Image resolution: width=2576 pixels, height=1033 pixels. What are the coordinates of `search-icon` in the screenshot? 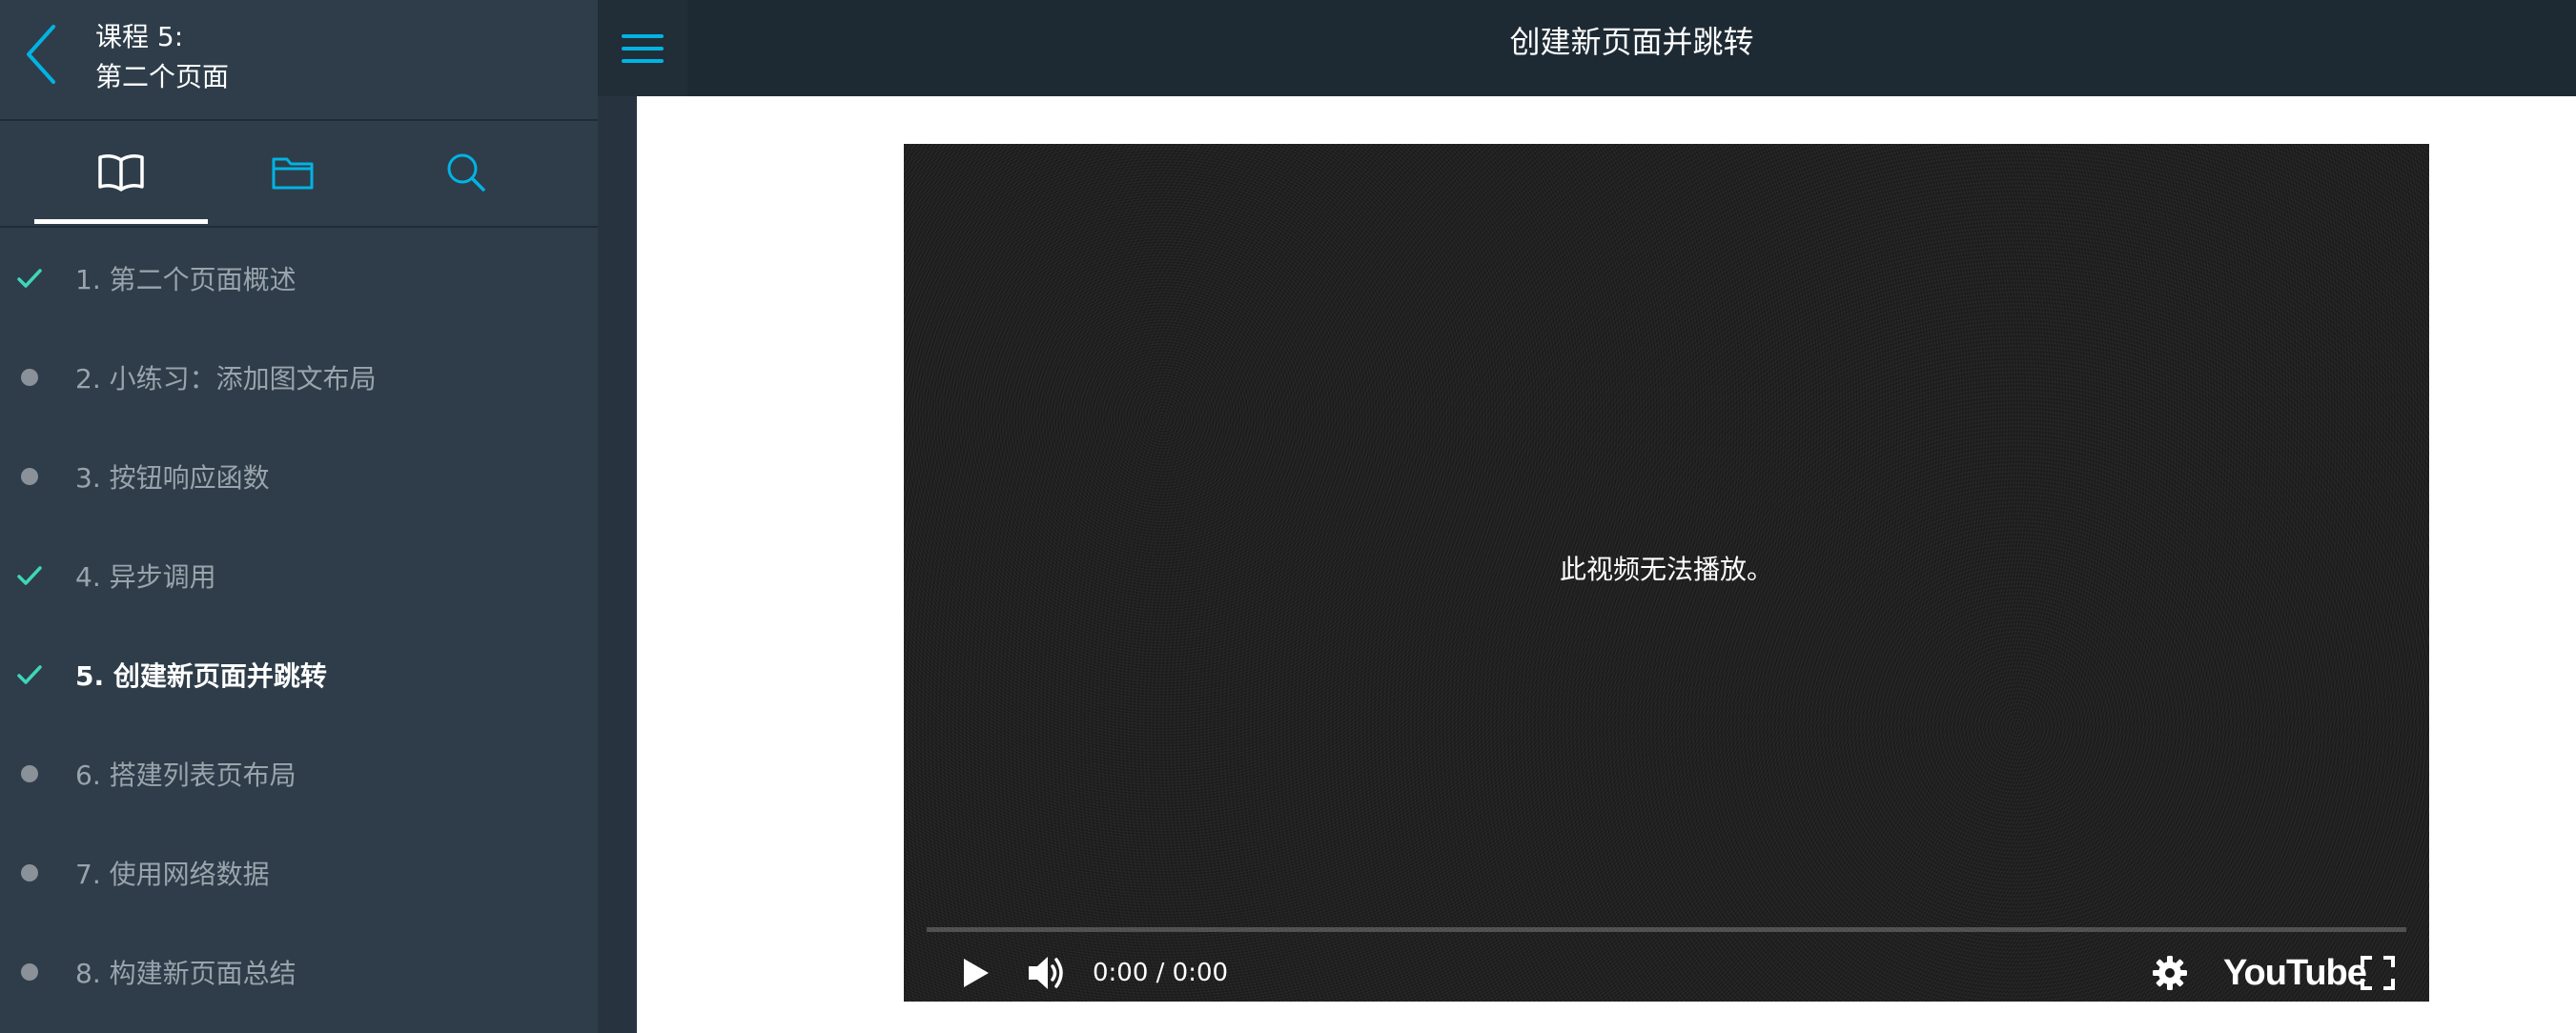 It's located at (466, 172).